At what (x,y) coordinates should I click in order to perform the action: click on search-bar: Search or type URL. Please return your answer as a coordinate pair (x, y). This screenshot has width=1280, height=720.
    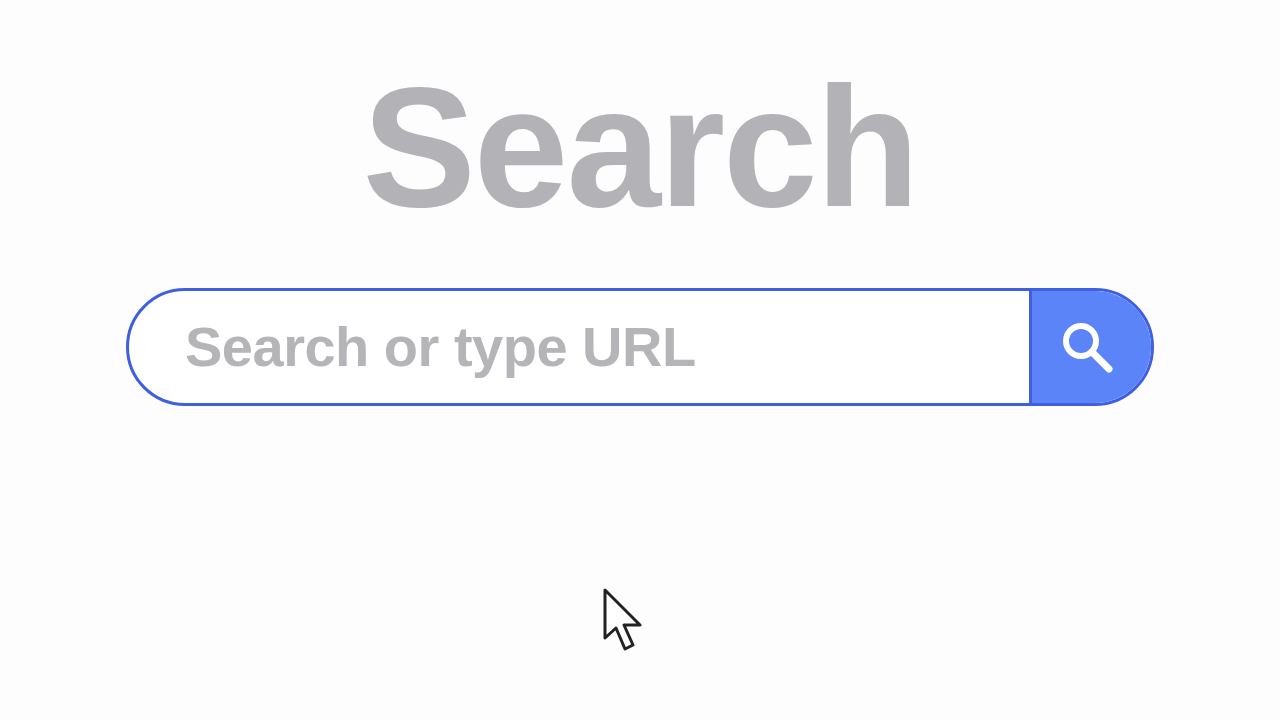
    Looking at the image, I should click on (640, 347).